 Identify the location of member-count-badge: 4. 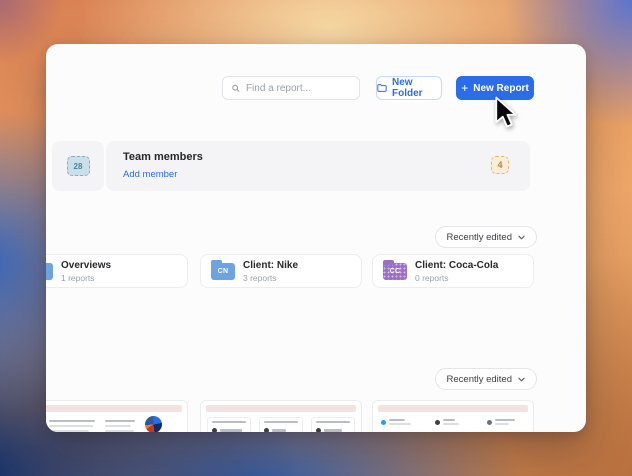
(500, 165).